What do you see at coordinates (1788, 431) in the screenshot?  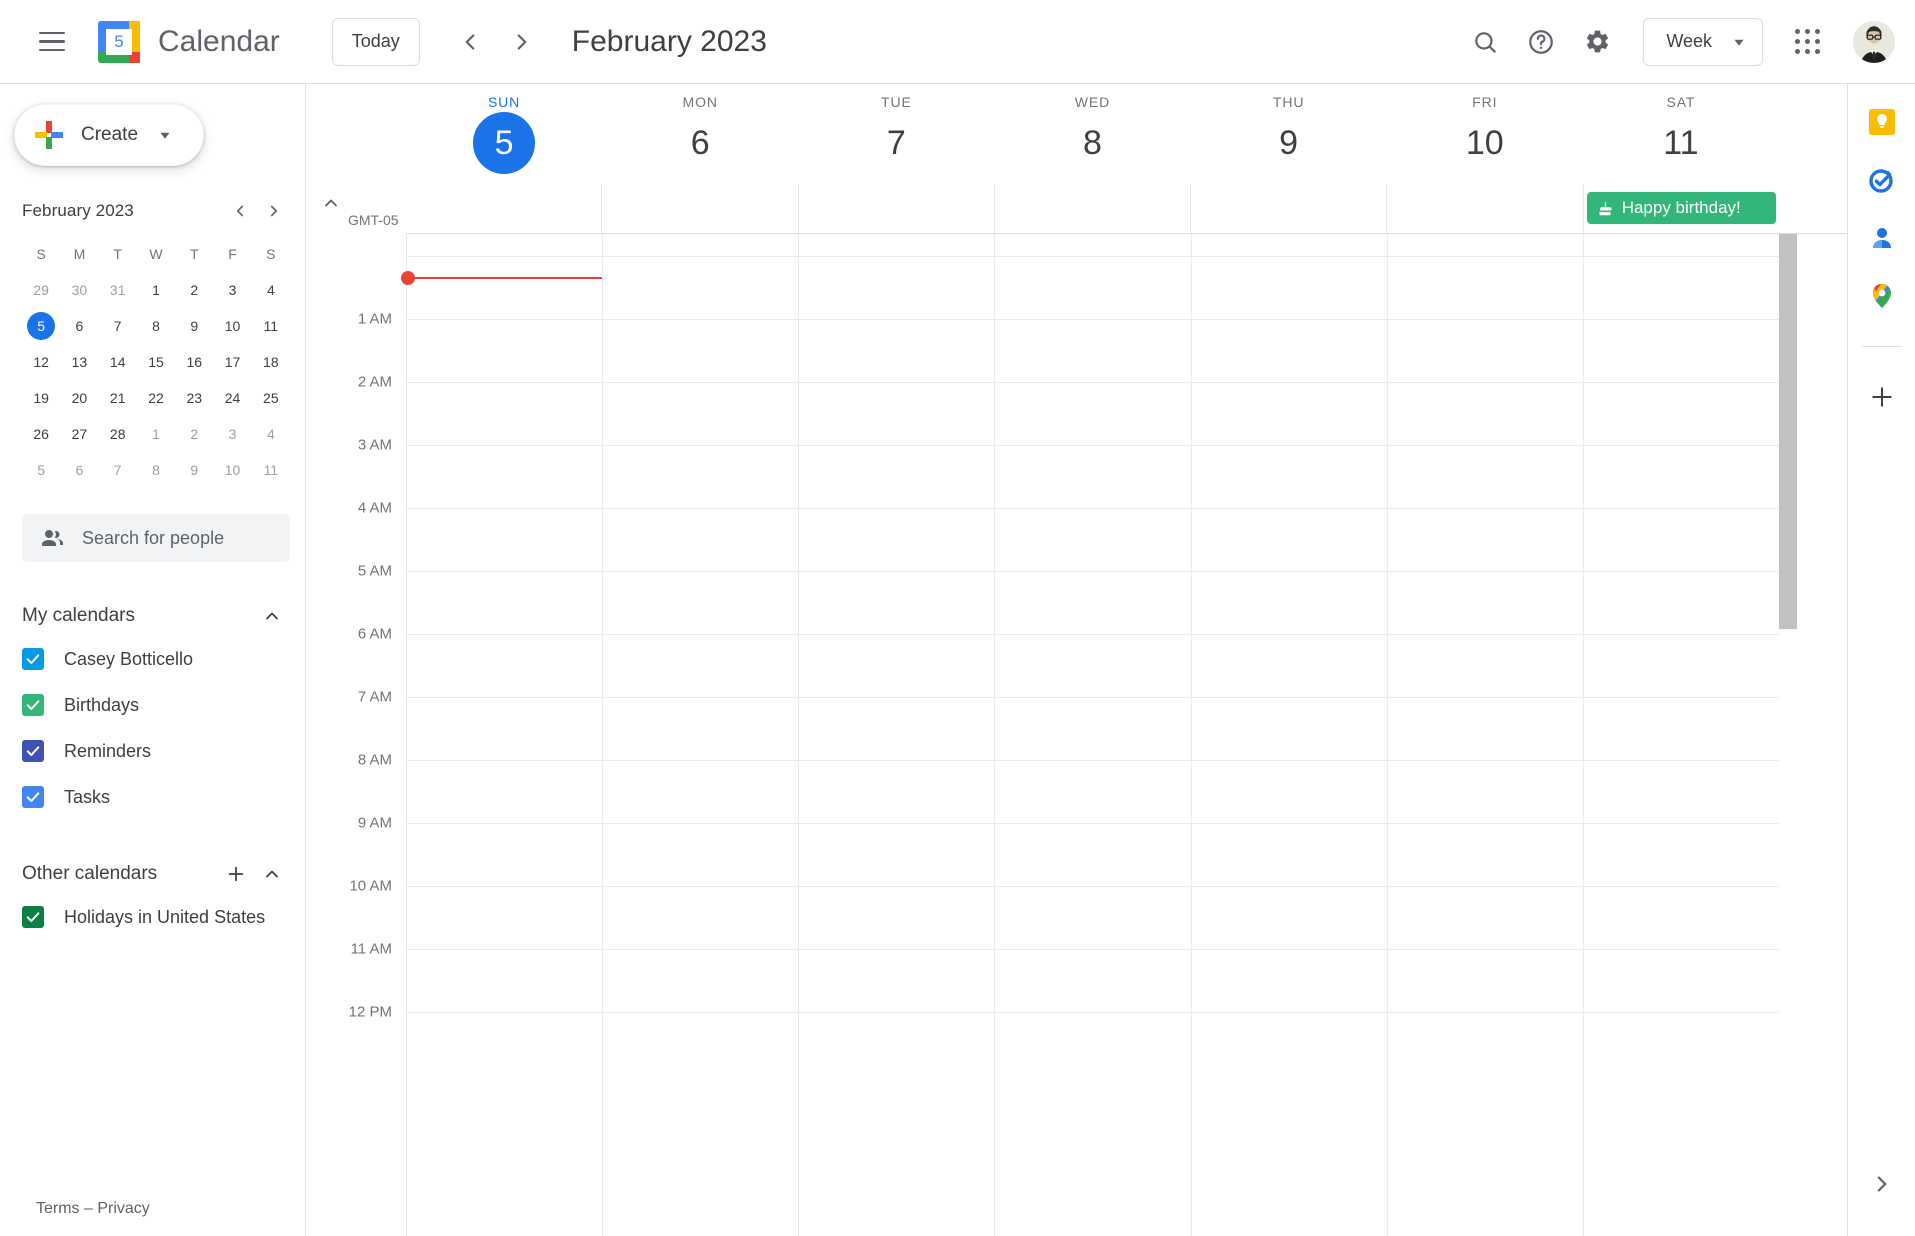 I see `vertical-scrollbar-thumb` at bounding box center [1788, 431].